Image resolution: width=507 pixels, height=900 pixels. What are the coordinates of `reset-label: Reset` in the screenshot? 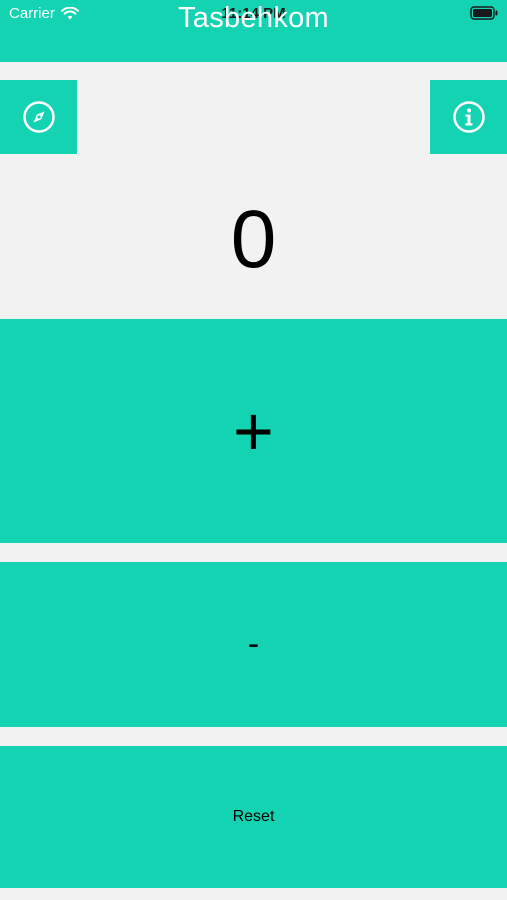 It's located at (253, 816).